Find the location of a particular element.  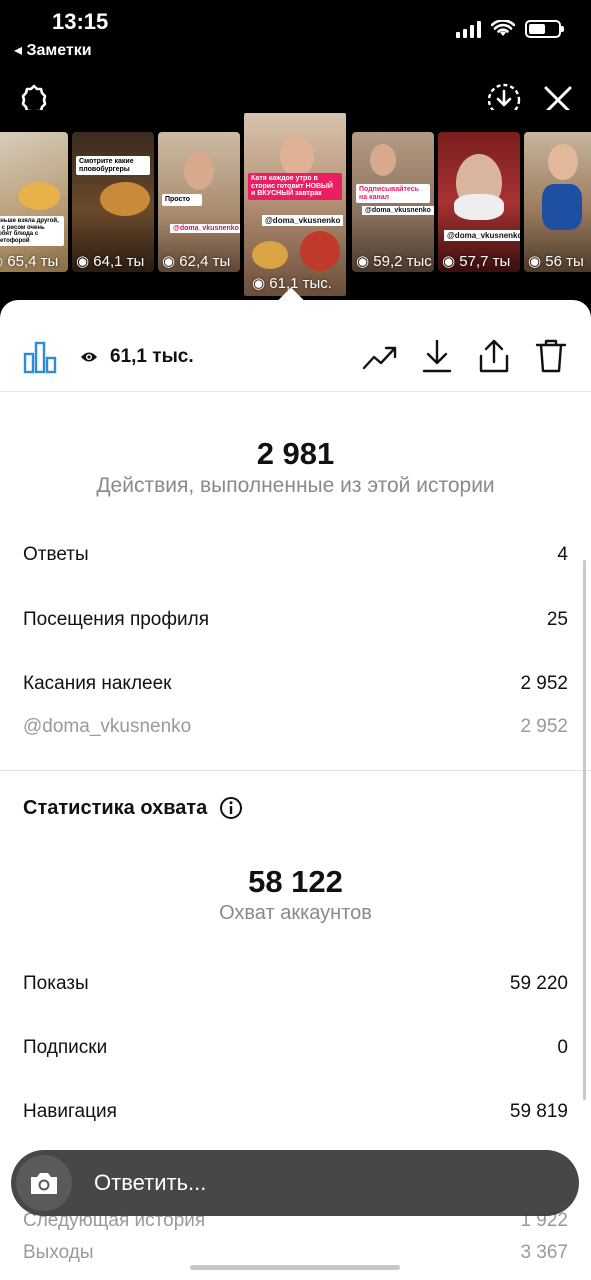

stat-value: 4 is located at coordinates (562, 554).